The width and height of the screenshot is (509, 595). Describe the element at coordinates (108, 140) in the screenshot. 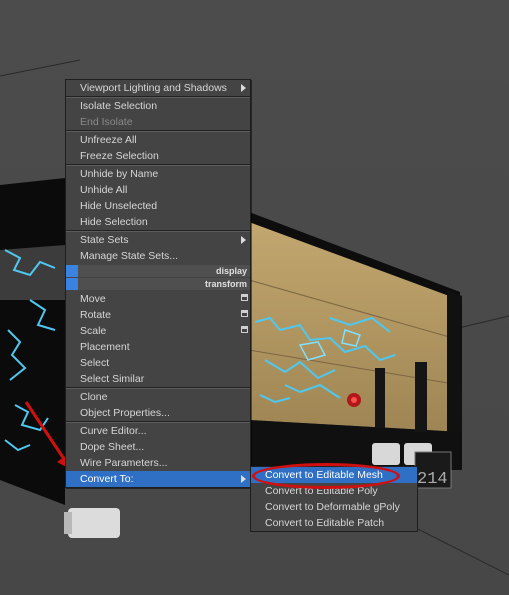

I see `menu-item-label: Unfreeze All` at that location.